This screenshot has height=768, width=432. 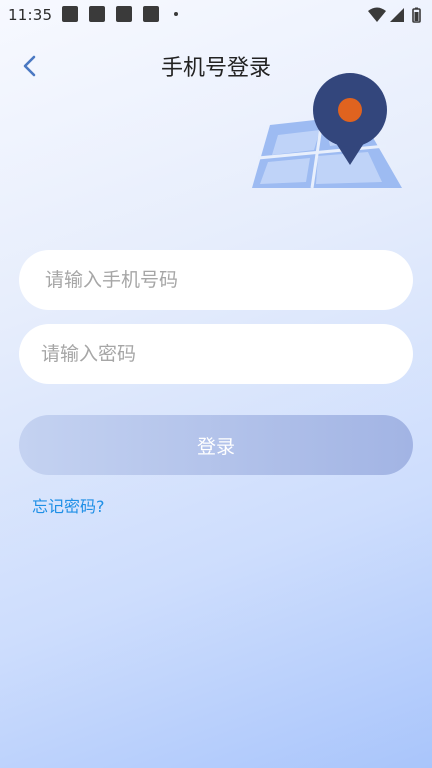 I want to click on phone-input, so click(x=217, y=280).